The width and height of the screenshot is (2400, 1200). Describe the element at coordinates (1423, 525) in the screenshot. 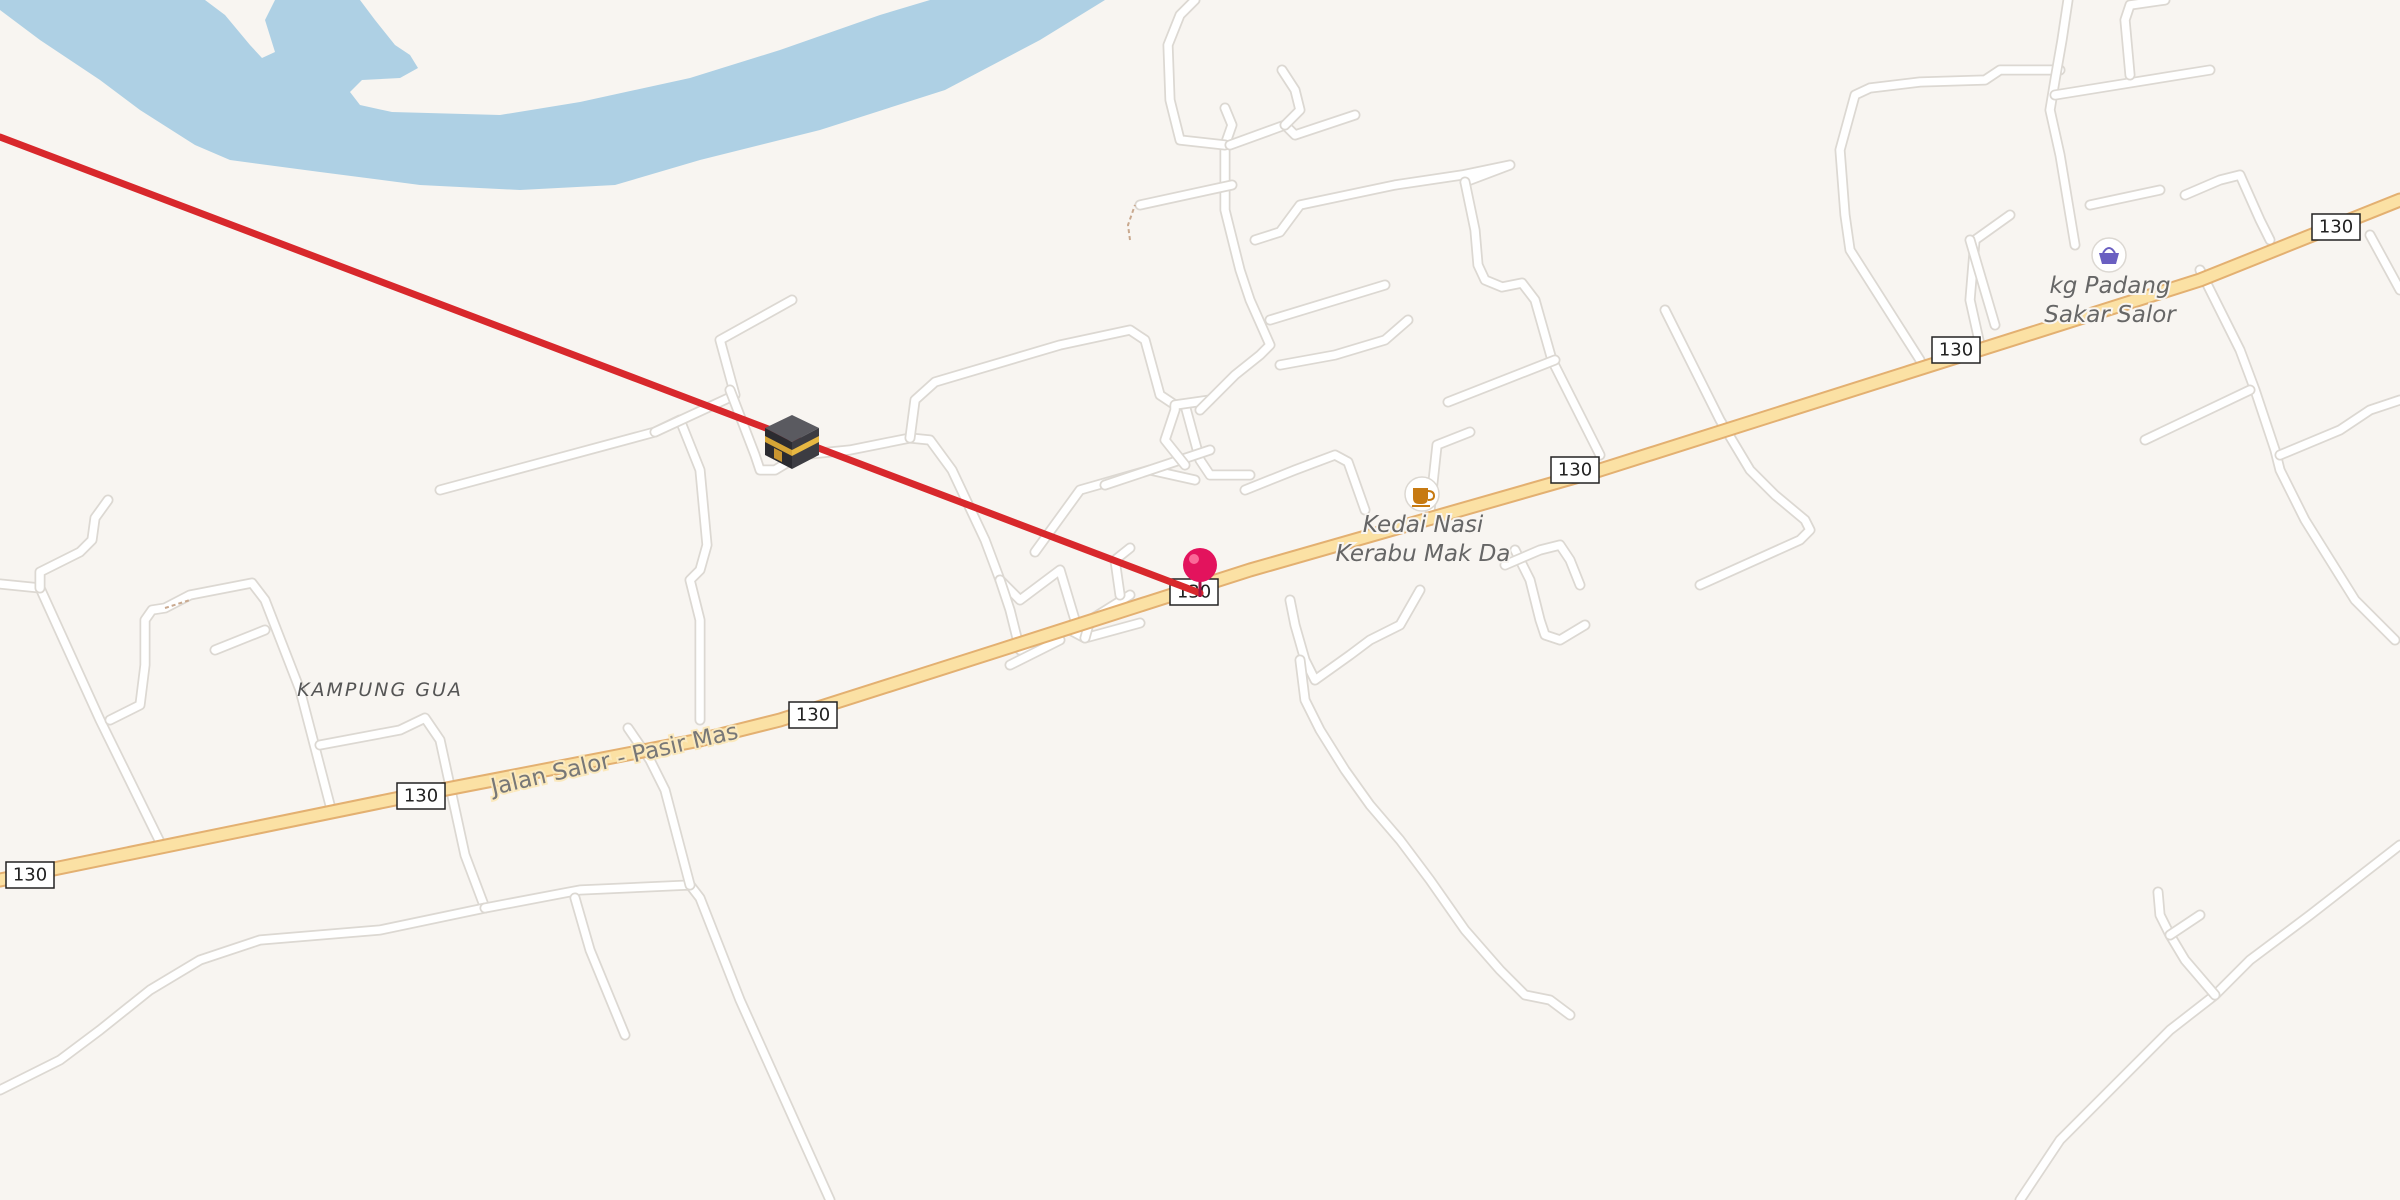

I see `poi-label-line1: Kedai Nasi` at that location.